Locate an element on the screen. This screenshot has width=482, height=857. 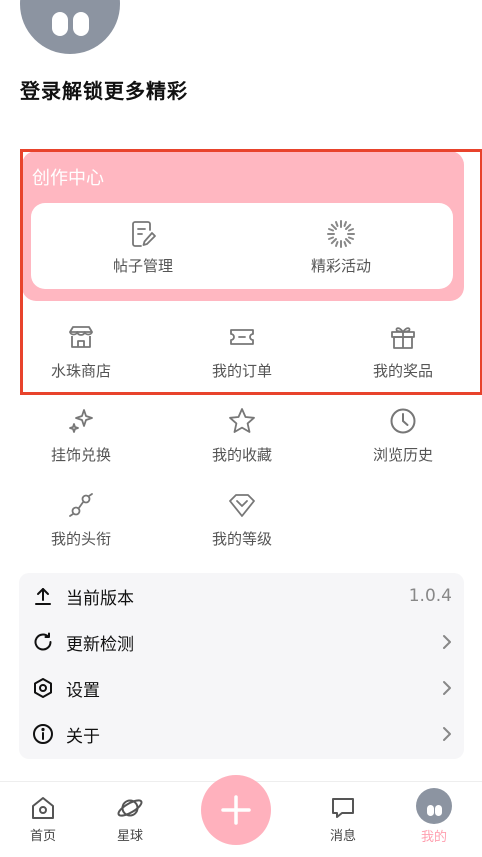
tab-mine: 我的 is located at coordinates (434, 816).